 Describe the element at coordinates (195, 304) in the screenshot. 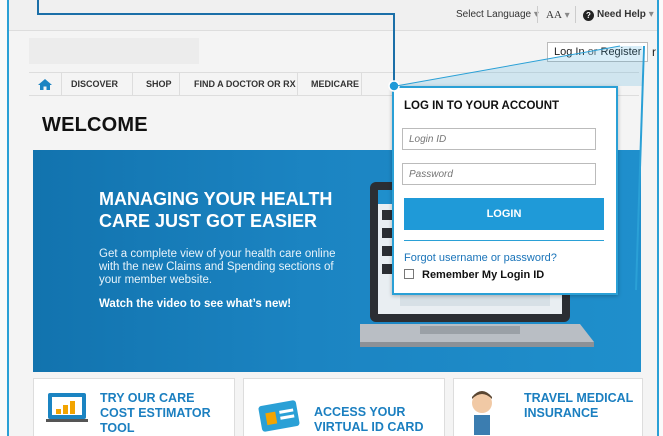

I see `hero-video-link: Watch the video to see what’s new!` at that location.